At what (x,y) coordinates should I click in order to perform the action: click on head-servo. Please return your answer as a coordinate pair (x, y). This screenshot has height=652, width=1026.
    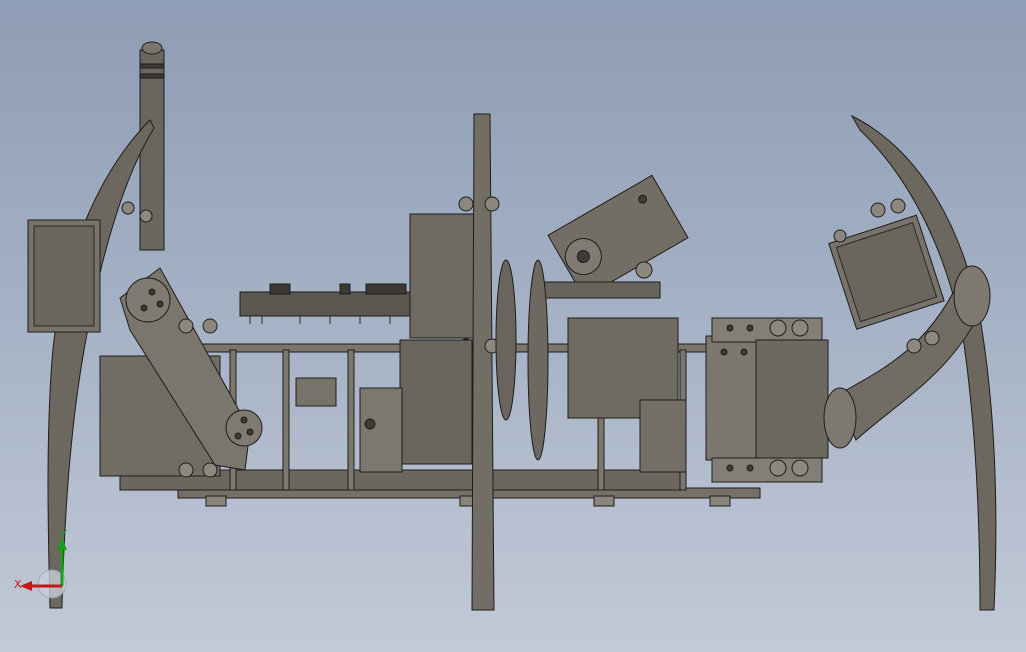
    Looking at the image, I should click on (618, 236).